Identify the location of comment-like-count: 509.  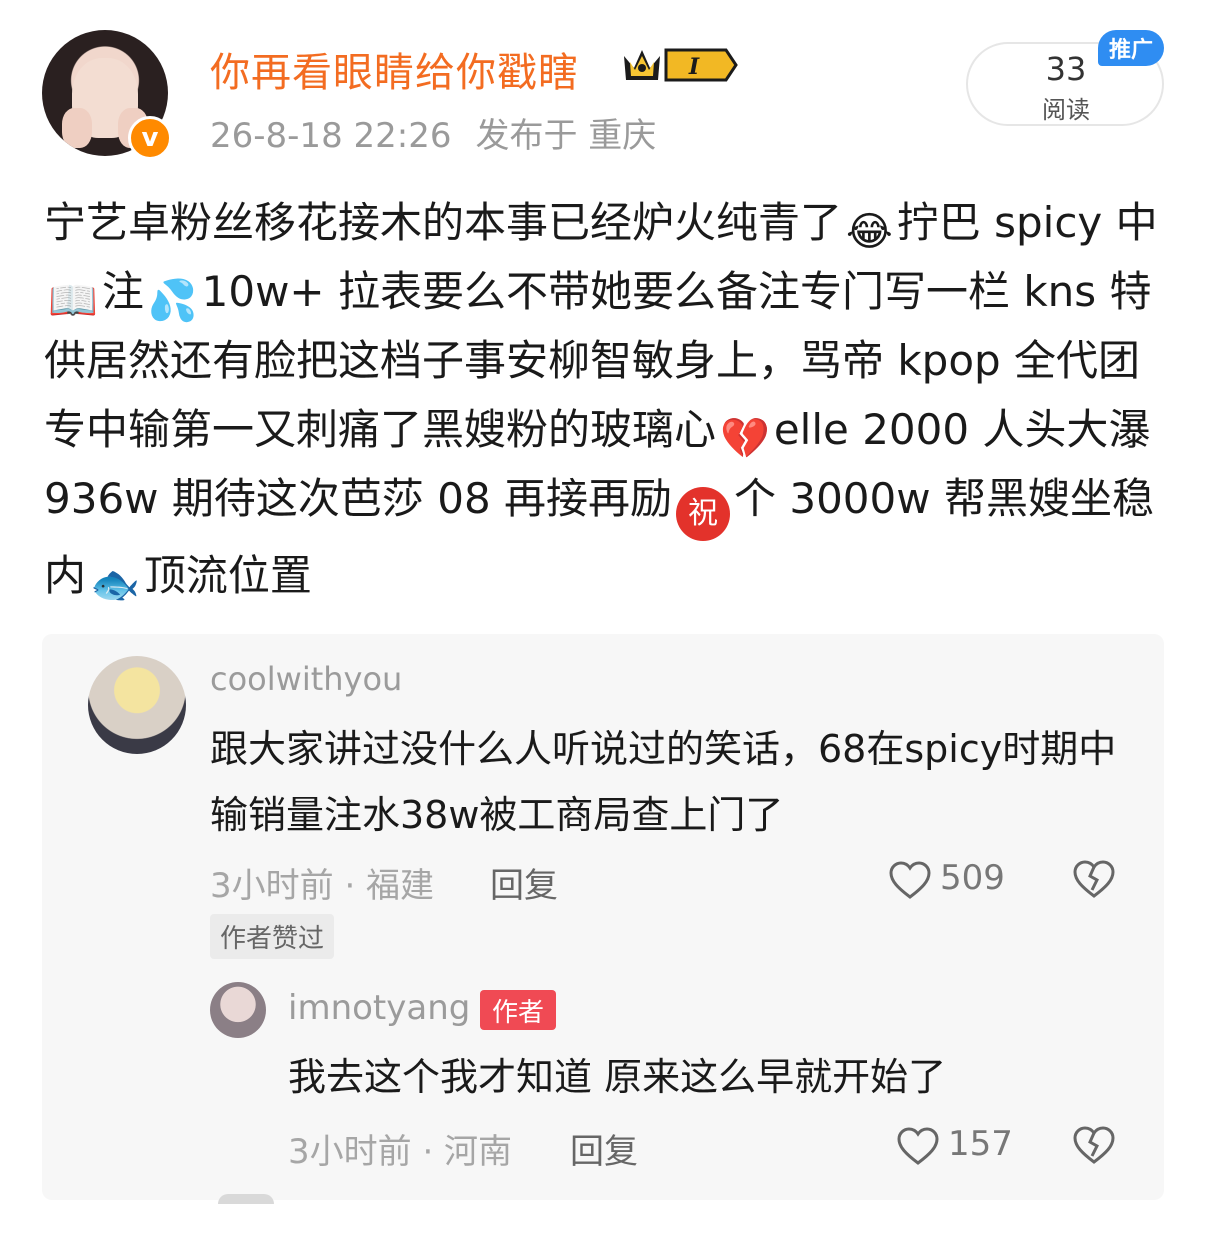
(972, 878).